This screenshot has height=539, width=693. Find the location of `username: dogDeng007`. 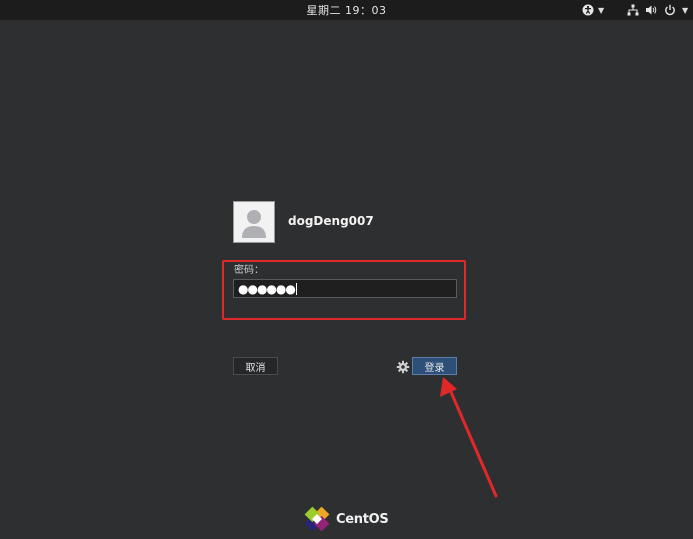

username: dogDeng007 is located at coordinates (331, 221).